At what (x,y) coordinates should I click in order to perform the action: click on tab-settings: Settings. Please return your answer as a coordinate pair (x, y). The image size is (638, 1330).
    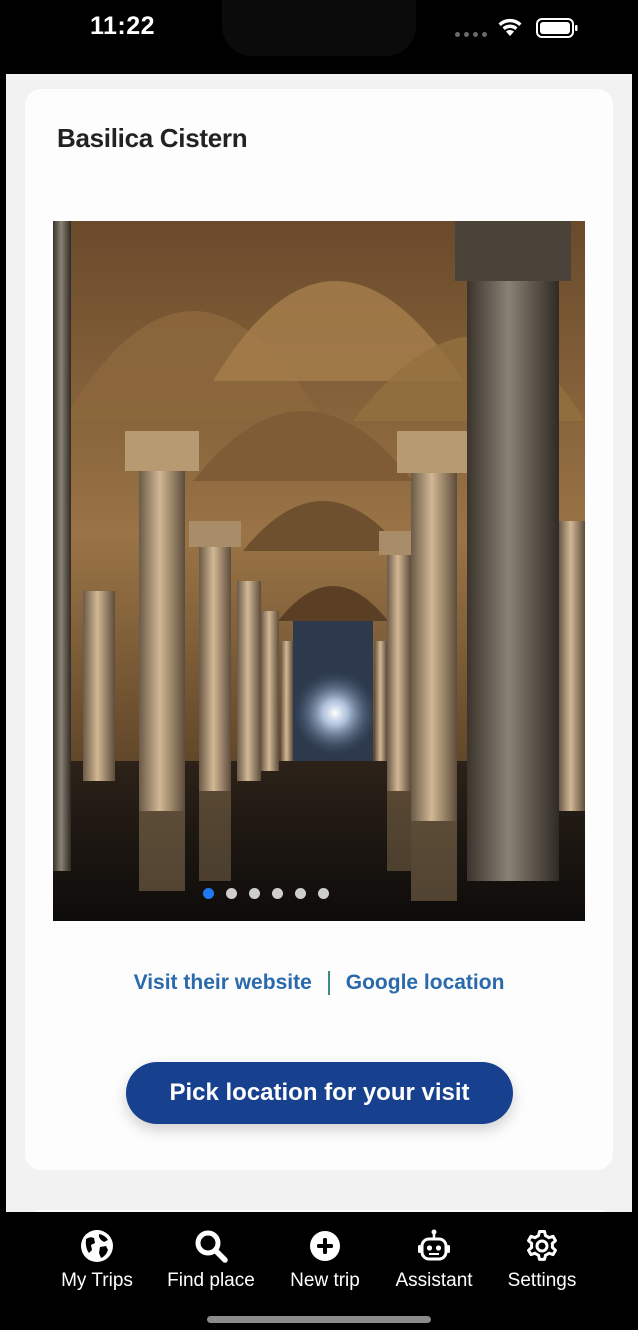
    Looking at the image, I should click on (542, 1260).